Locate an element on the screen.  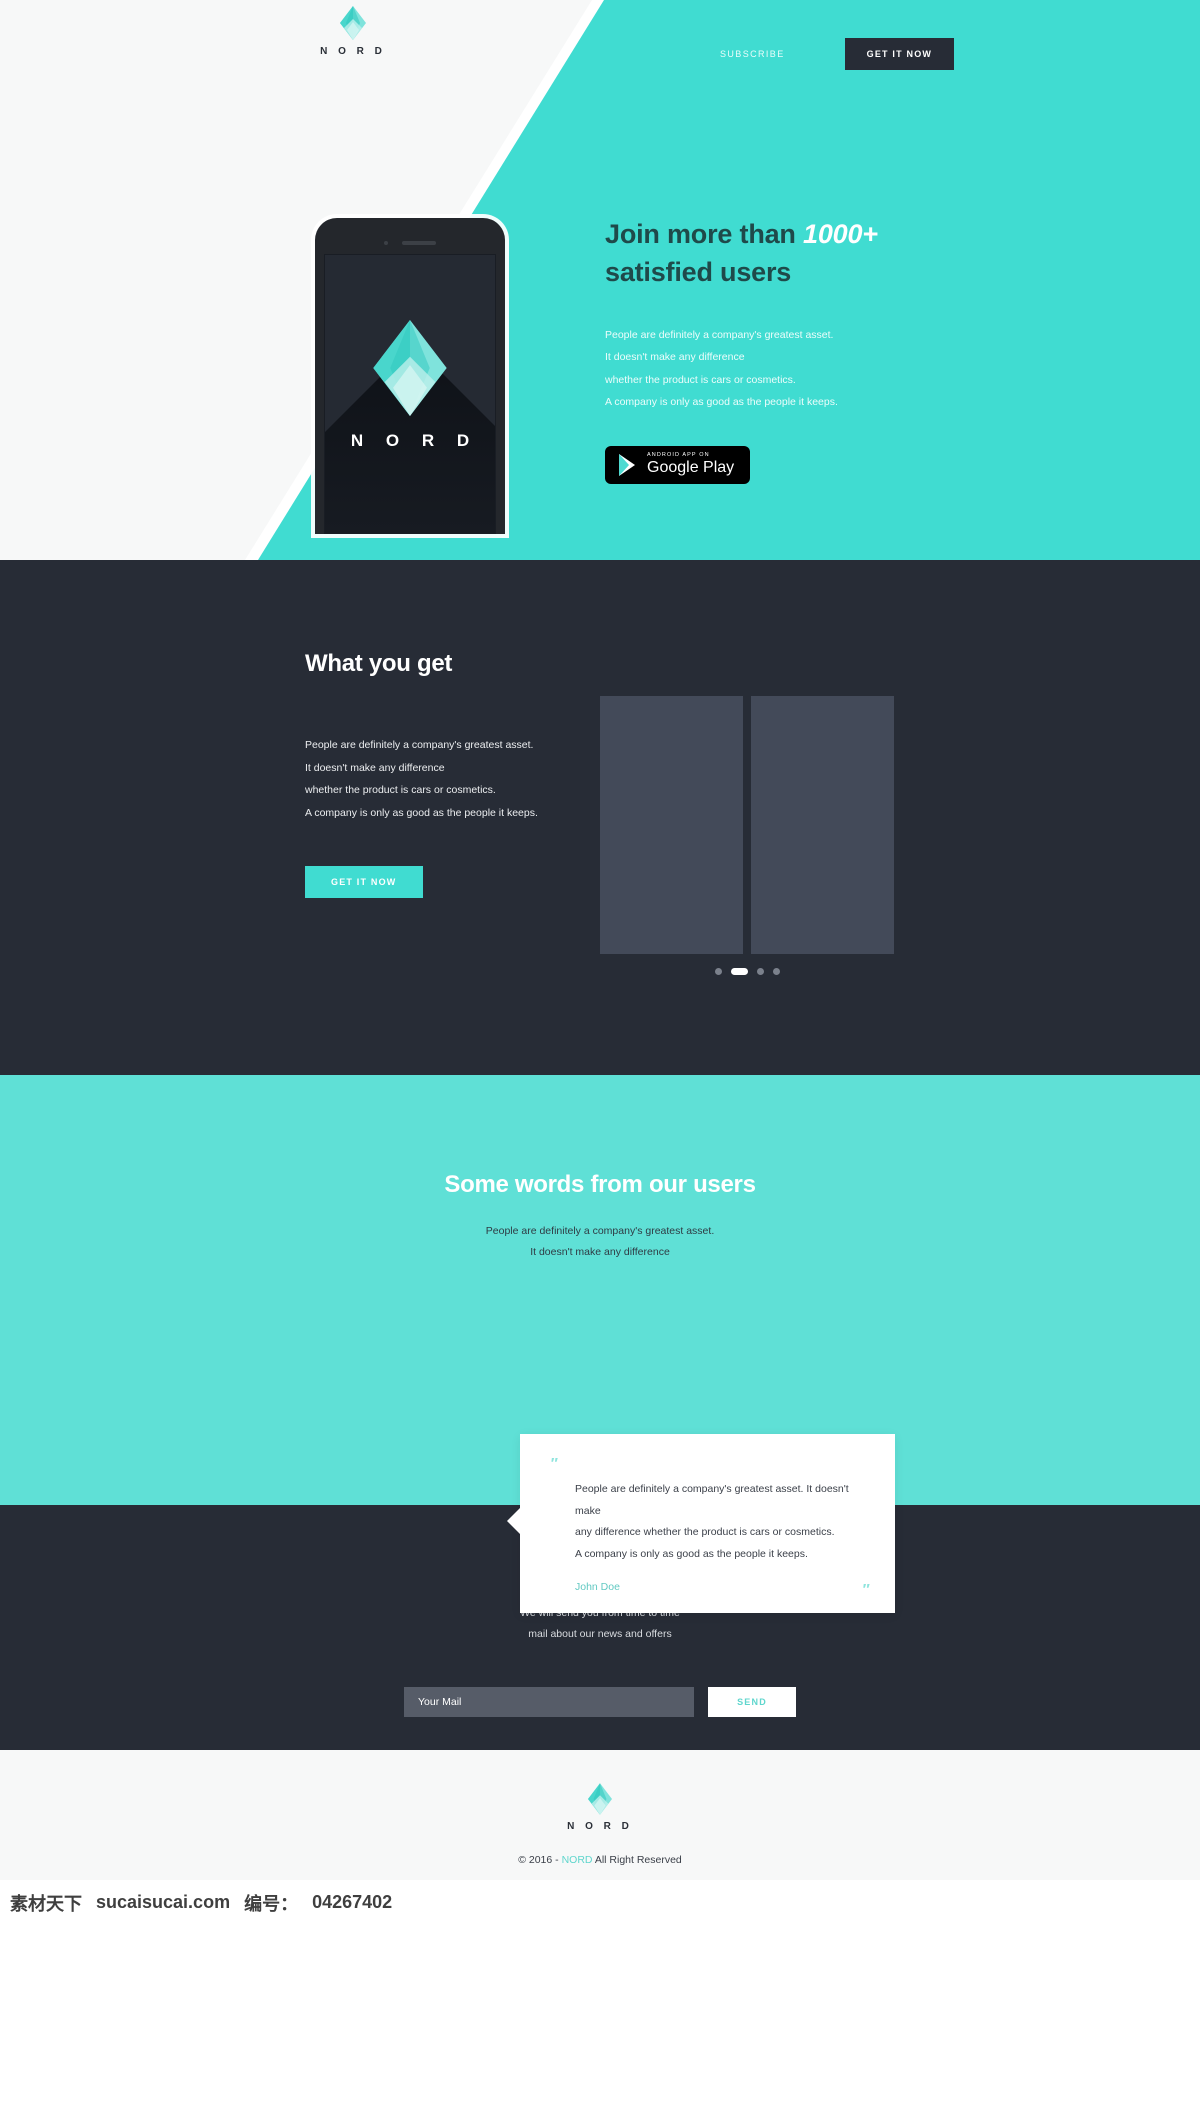
footer: N O R D © 2016 - NORD All Right Reserved is located at coordinates (600, 1815).